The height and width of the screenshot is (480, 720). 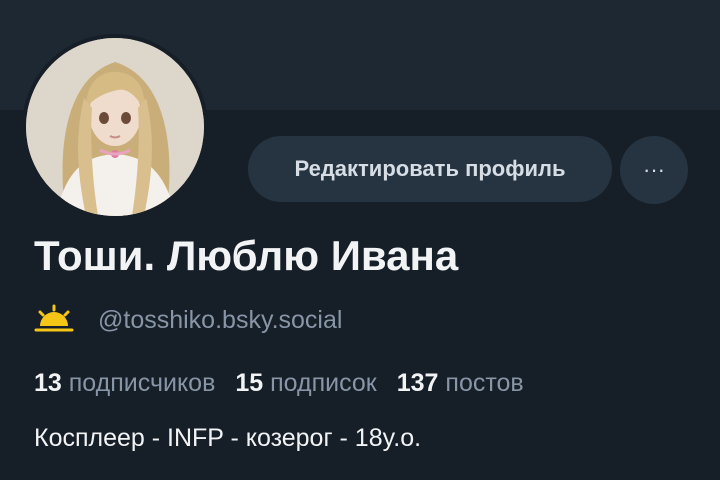 What do you see at coordinates (323, 382) in the screenshot?
I see `following-label: подписок` at bounding box center [323, 382].